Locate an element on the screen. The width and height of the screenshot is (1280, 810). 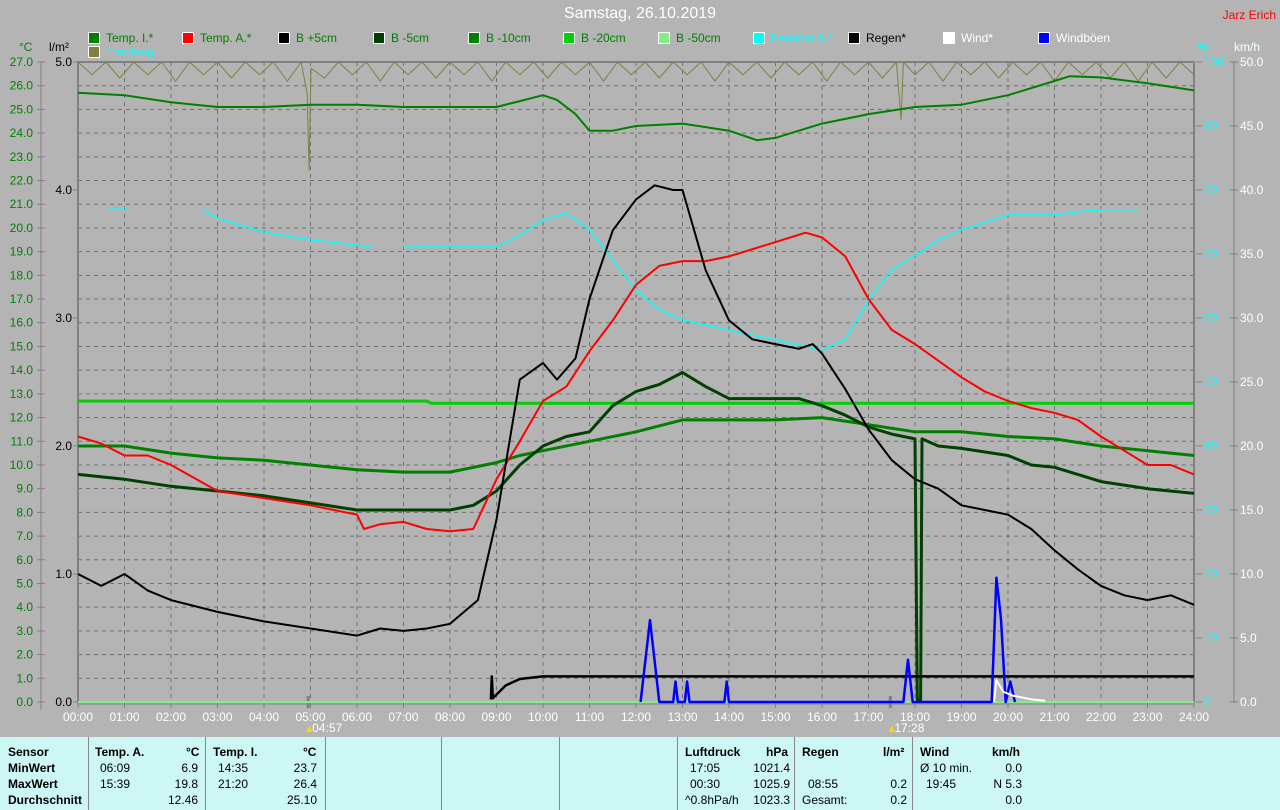
legend-label: Windböen is located at coordinates (1083, 38).